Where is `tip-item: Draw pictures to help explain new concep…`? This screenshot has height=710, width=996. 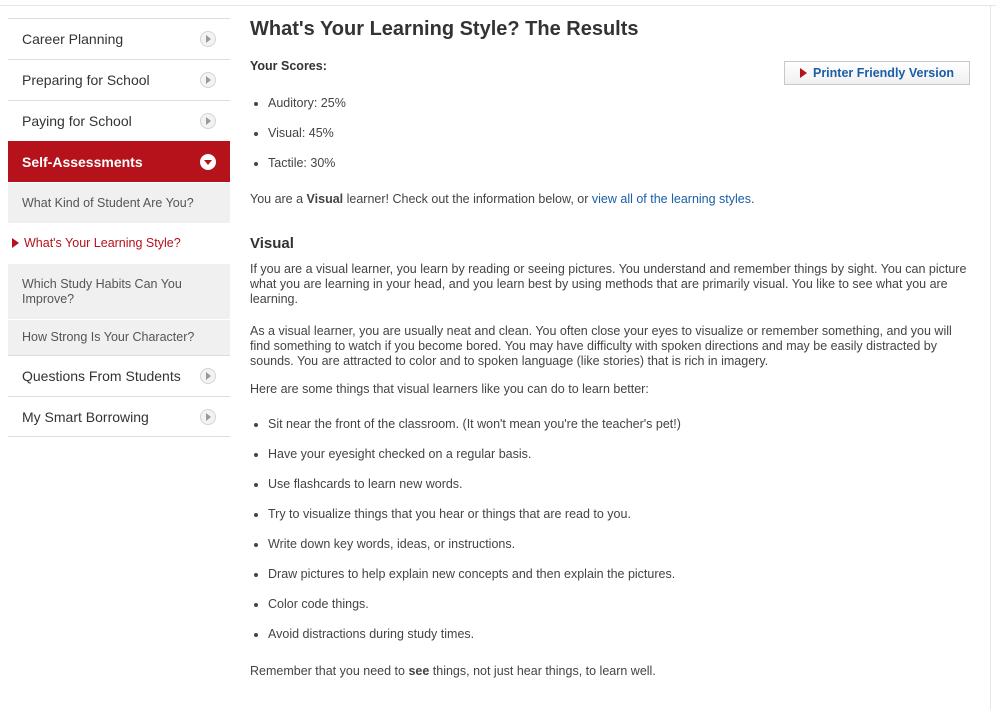 tip-item: Draw pictures to help explain new concep… is located at coordinates (474, 582).